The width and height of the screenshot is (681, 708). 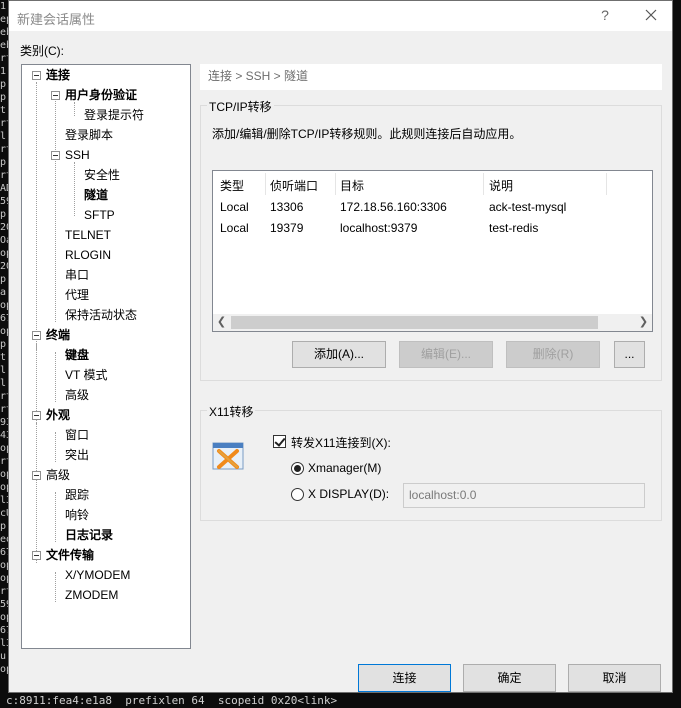 What do you see at coordinates (294, 185) in the screenshot?
I see `column-header-listen-port: 侦听端口` at bounding box center [294, 185].